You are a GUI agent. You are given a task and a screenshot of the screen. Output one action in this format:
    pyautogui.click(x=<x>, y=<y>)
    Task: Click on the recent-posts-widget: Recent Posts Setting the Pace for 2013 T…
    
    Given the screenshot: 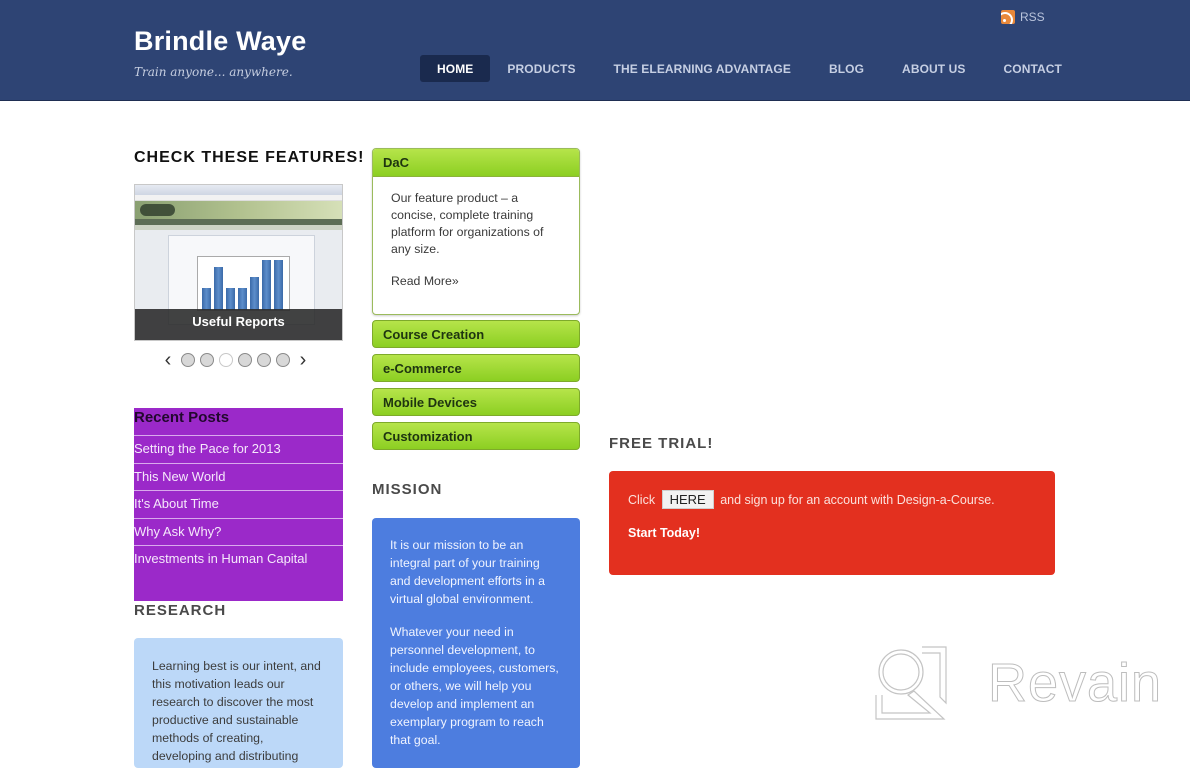 What is the action you would take?
    pyautogui.click(x=238, y=504)
    